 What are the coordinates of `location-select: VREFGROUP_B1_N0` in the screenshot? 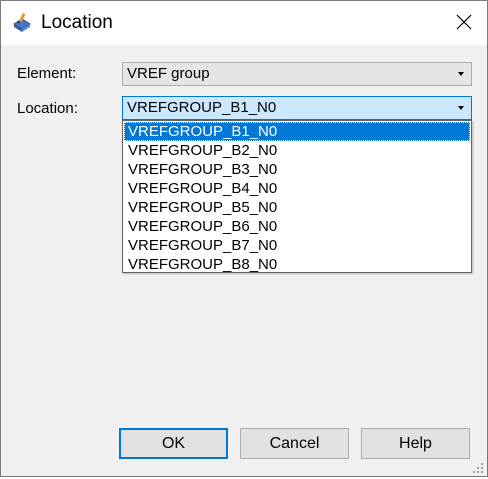 It's located at (297, 108).